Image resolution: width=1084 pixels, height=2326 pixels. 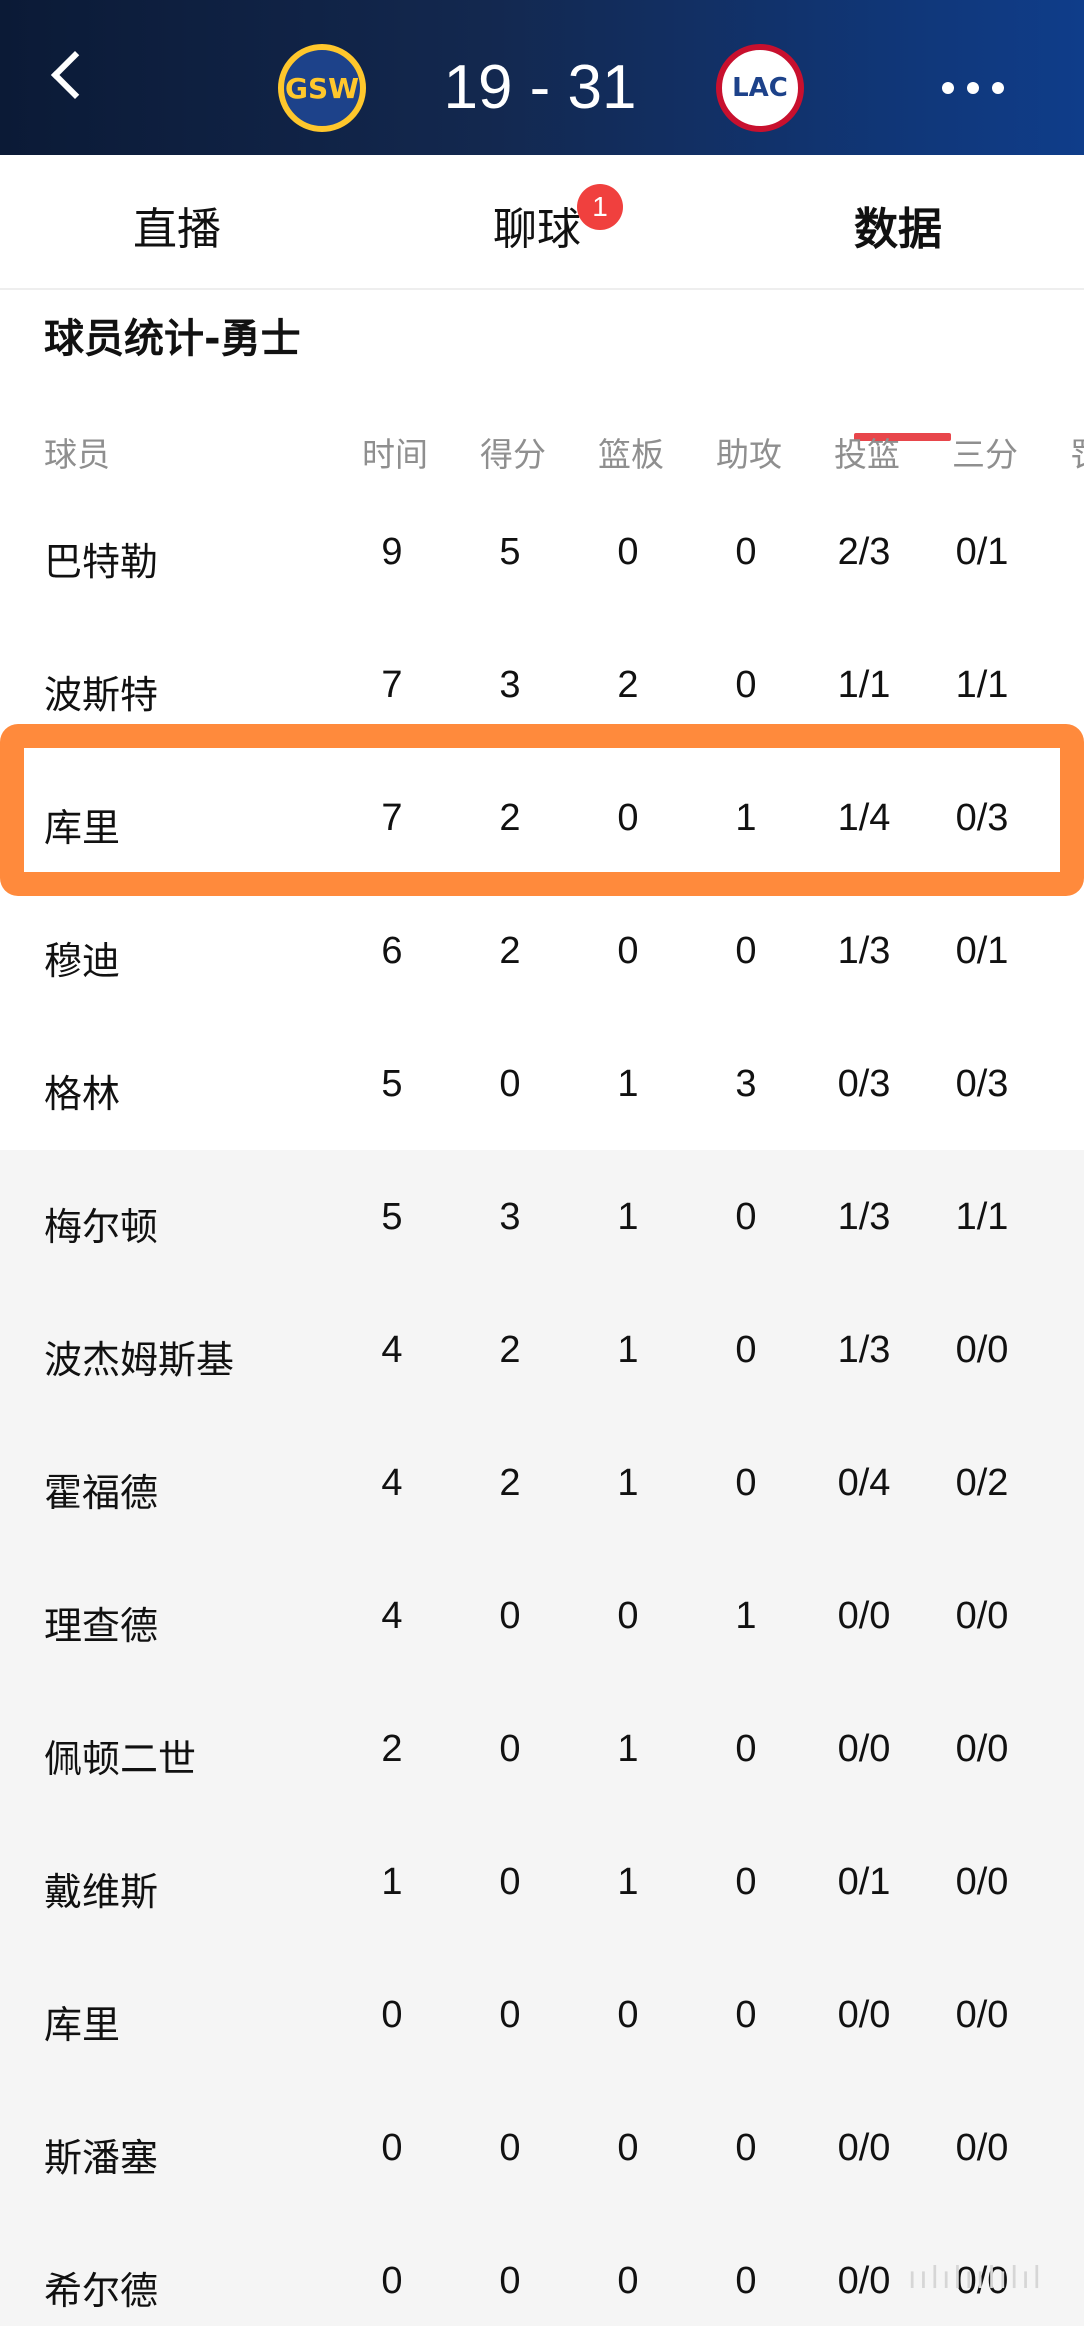 What do you see at coordinates (392, 552) in the screenshot?
I see `stat-cell: 9` at bounding box center [392, 552].